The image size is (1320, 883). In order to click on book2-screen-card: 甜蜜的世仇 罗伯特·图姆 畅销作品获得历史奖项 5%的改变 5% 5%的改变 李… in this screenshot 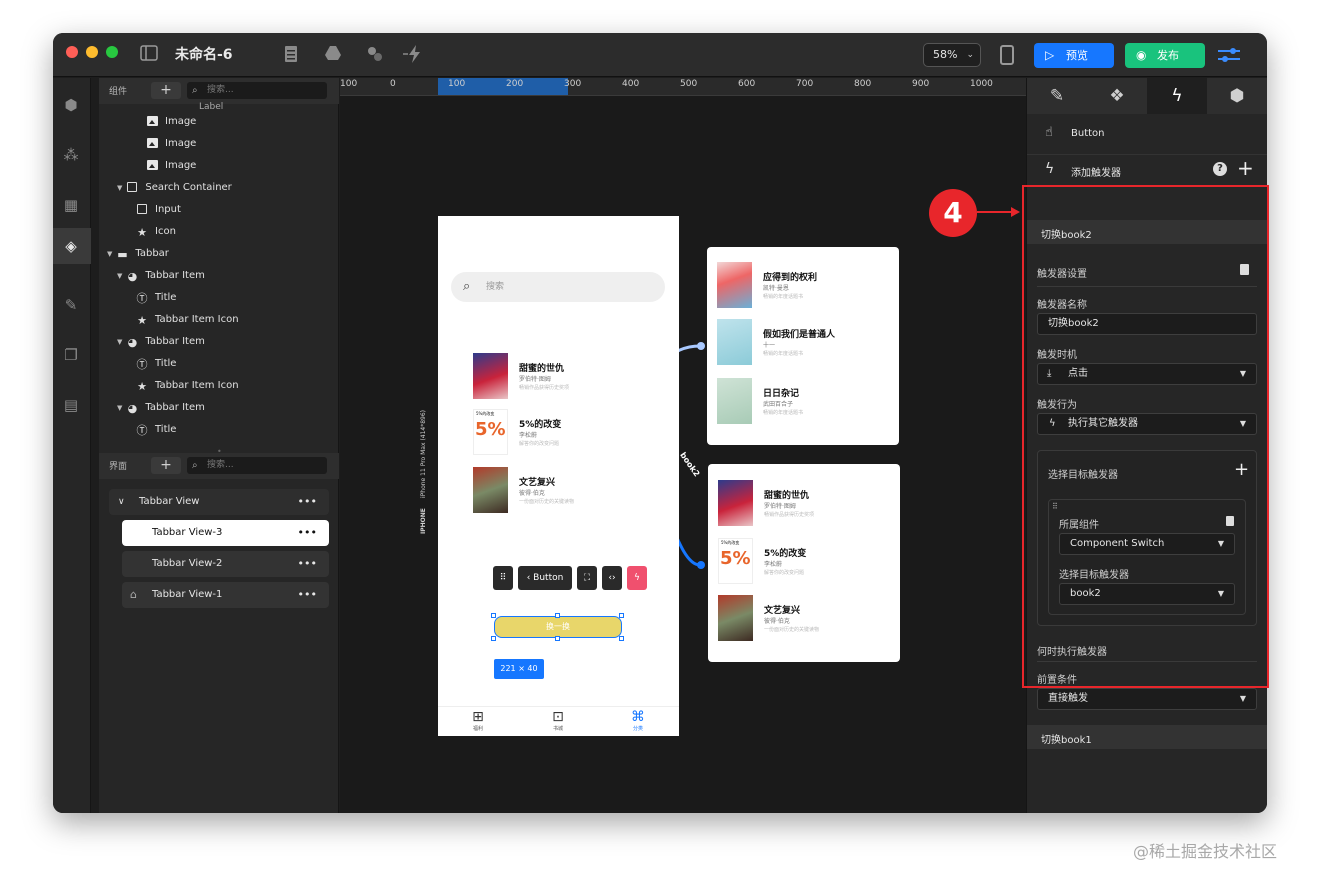, I will do `click(804, 563)`.